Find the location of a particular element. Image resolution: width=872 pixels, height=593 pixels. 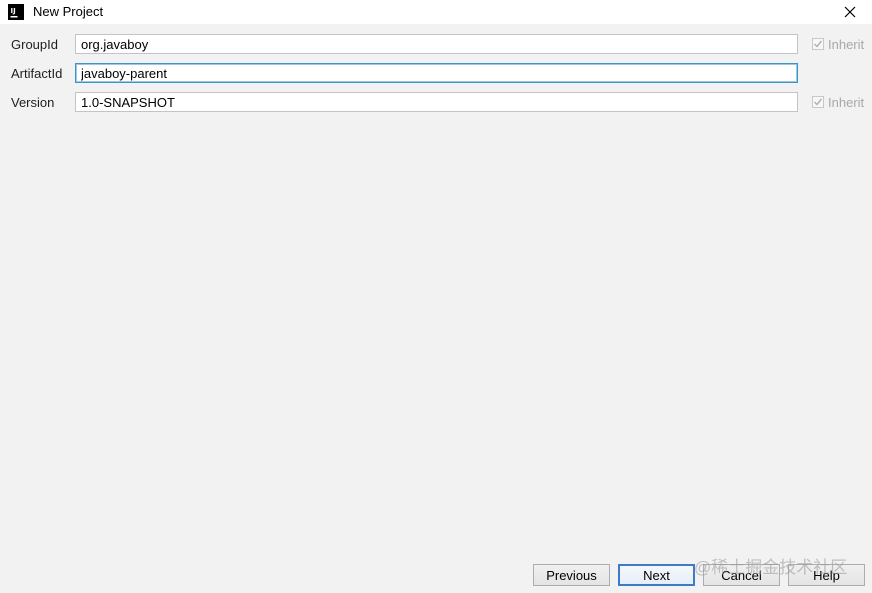

window-title: New Project is located at coordinates (68, 11).